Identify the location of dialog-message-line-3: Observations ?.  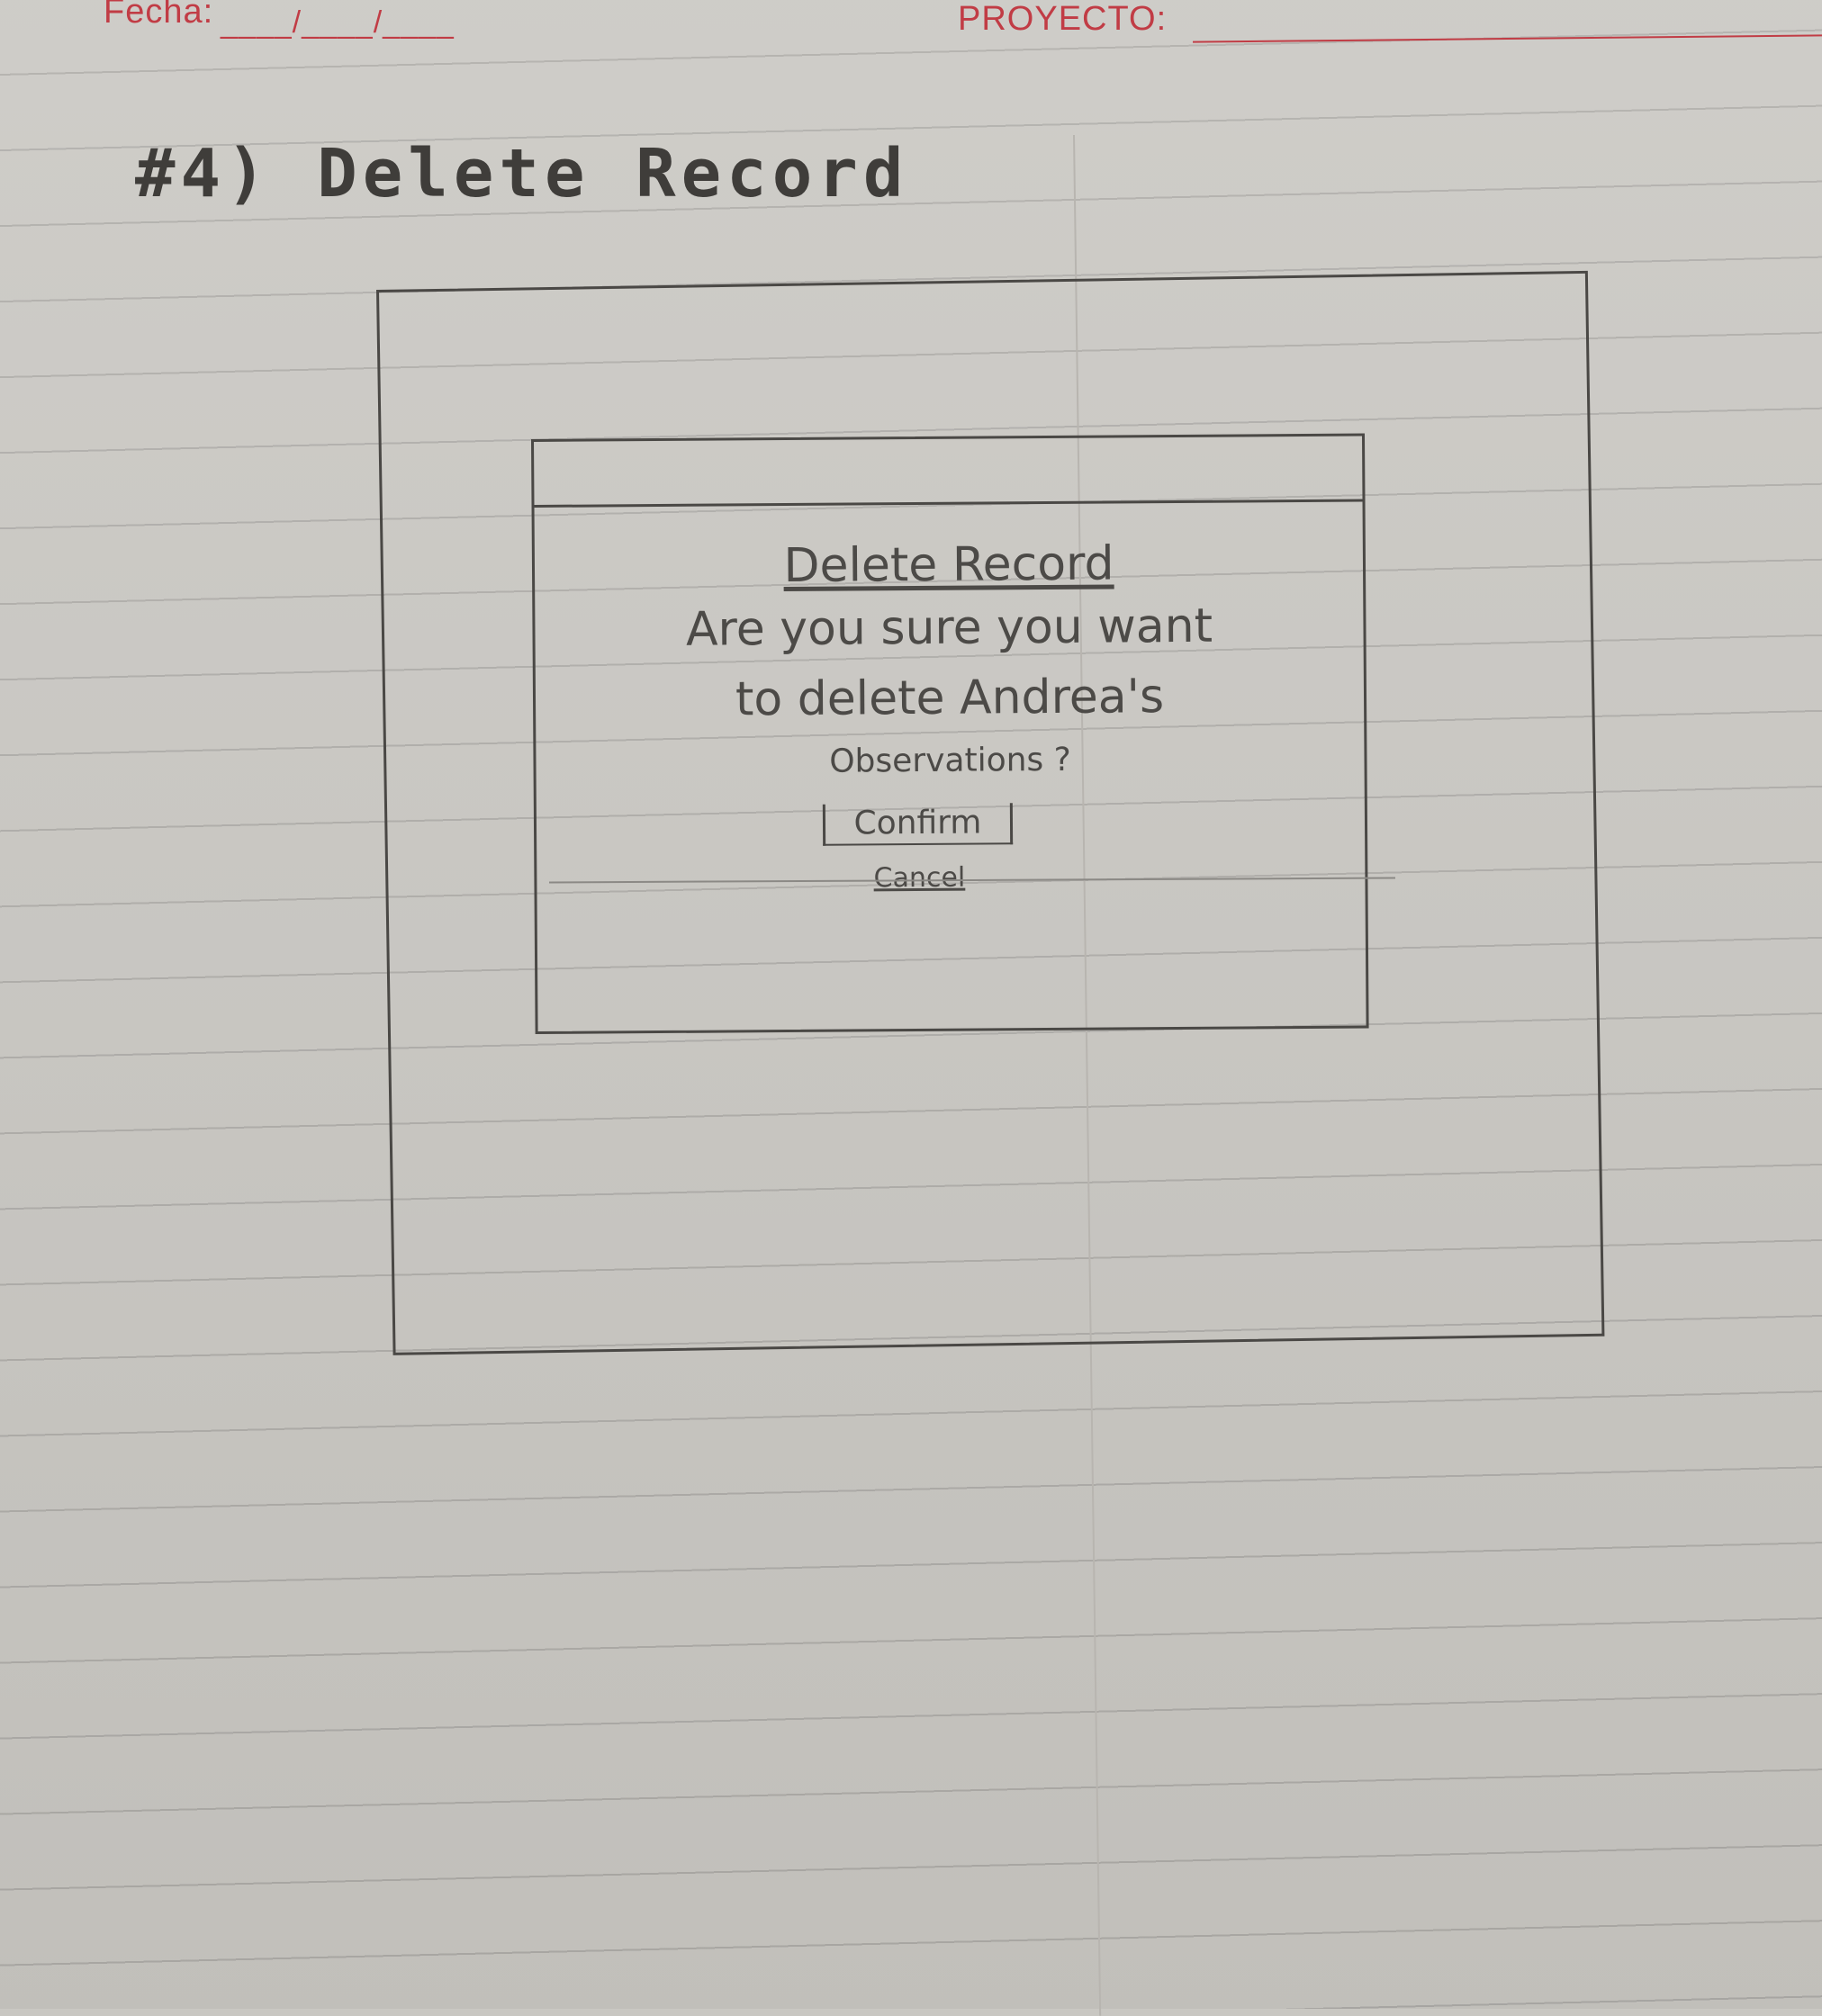
(950, 760).